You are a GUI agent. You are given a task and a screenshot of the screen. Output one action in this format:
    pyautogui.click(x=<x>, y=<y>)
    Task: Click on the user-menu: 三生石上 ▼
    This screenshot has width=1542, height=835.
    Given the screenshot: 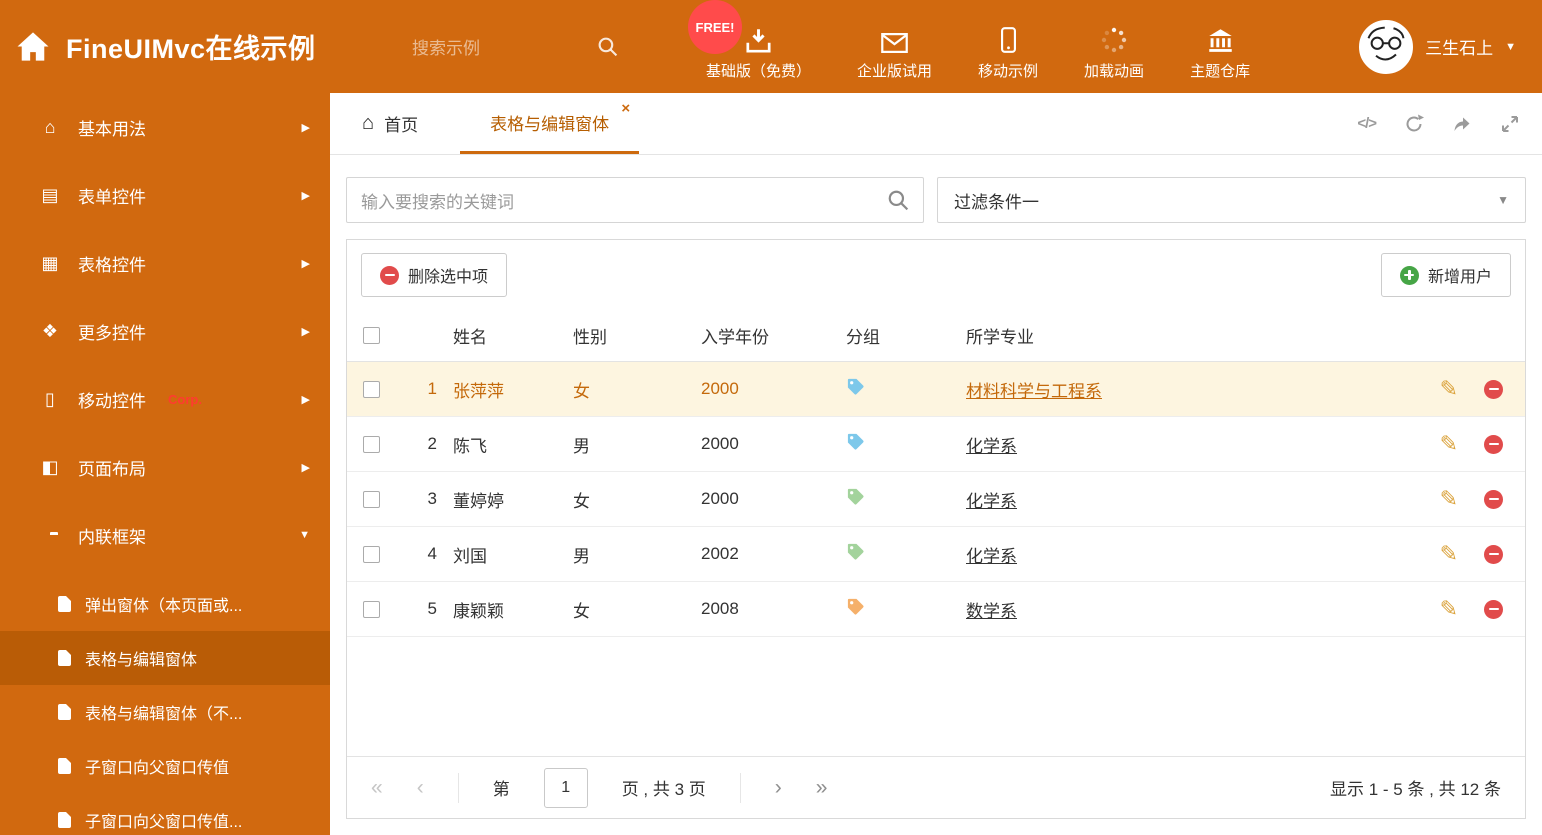 What is the action you would take?
    pyautogui.click(x=1450, y=46)
    